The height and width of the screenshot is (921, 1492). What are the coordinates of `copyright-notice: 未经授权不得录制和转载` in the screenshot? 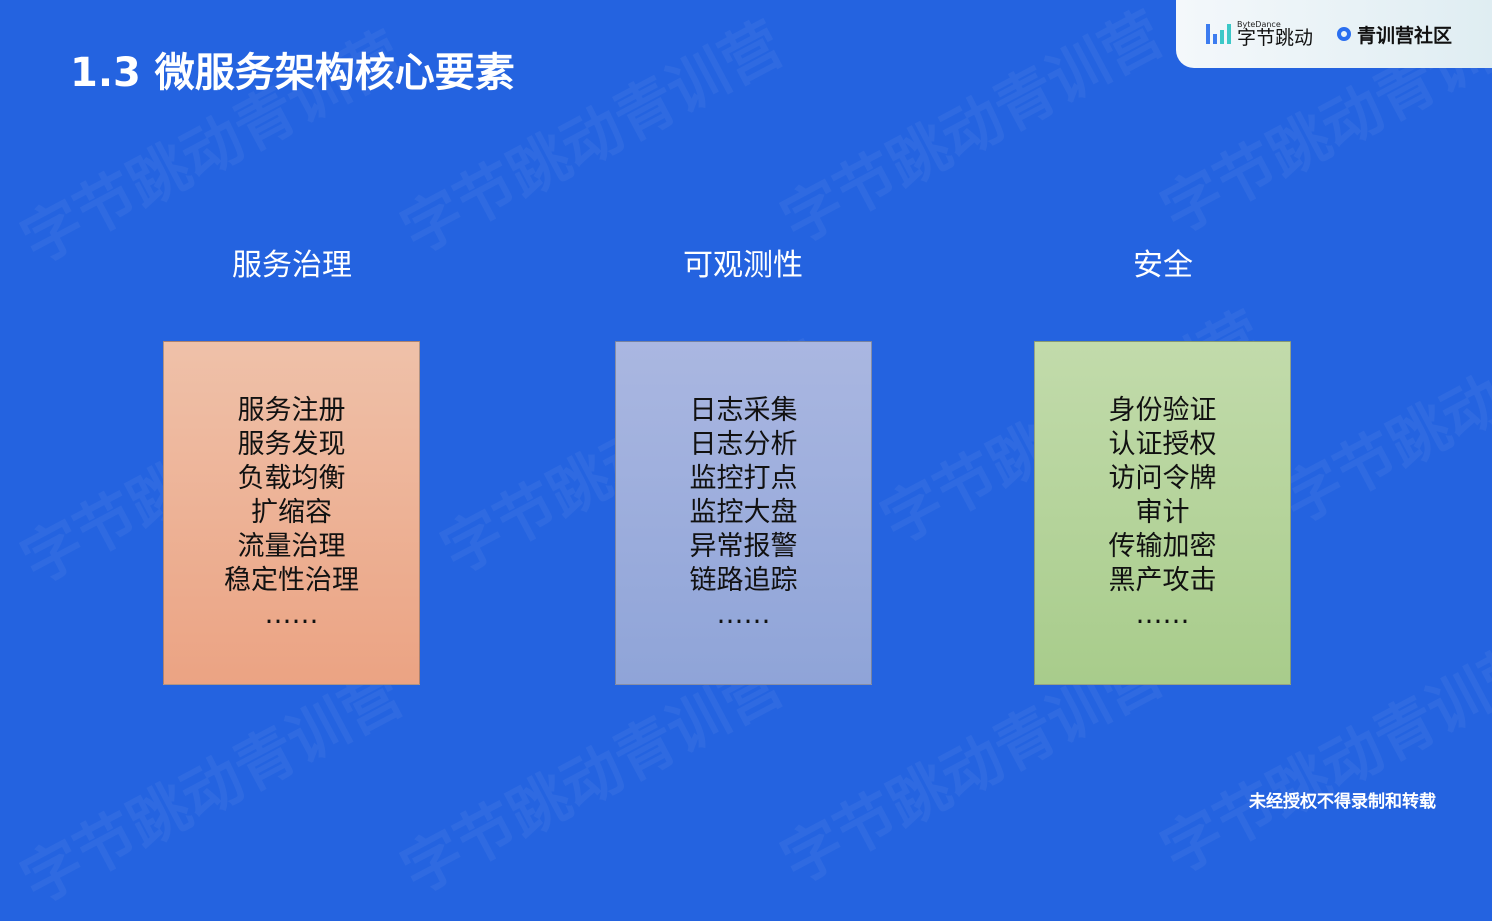 It's located at (1342, 802).